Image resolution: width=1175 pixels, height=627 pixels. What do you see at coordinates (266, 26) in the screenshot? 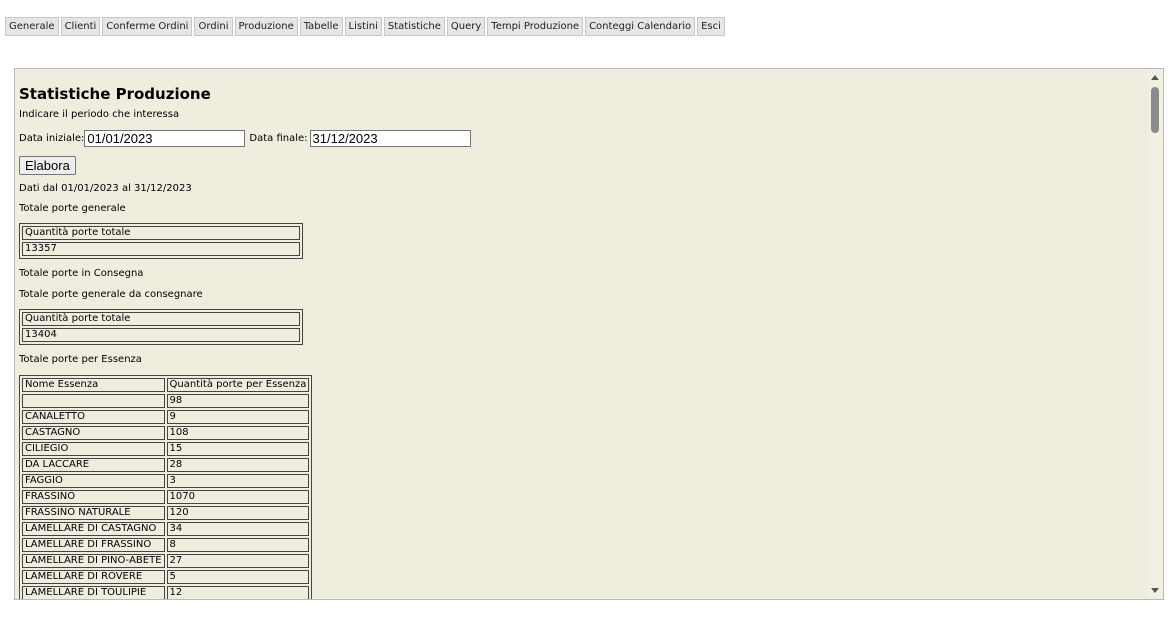
I see `tab-produzione: Produzione` at bounding box center [266, 26].